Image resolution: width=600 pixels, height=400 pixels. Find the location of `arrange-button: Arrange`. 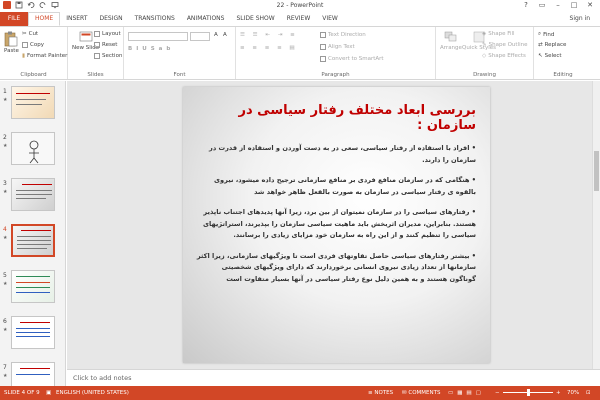

arrange-button: Arrange is located at coordinates (451, 41).